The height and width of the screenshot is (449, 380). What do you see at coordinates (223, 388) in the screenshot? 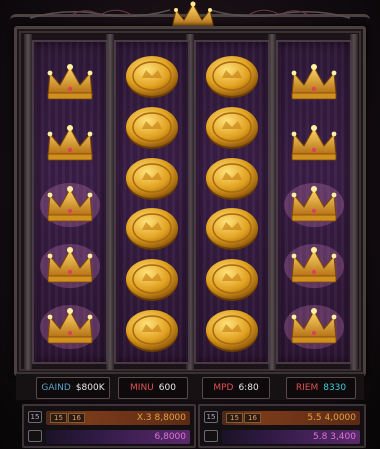
I see `stat-label: MPD` at bounding box center [223, 388].